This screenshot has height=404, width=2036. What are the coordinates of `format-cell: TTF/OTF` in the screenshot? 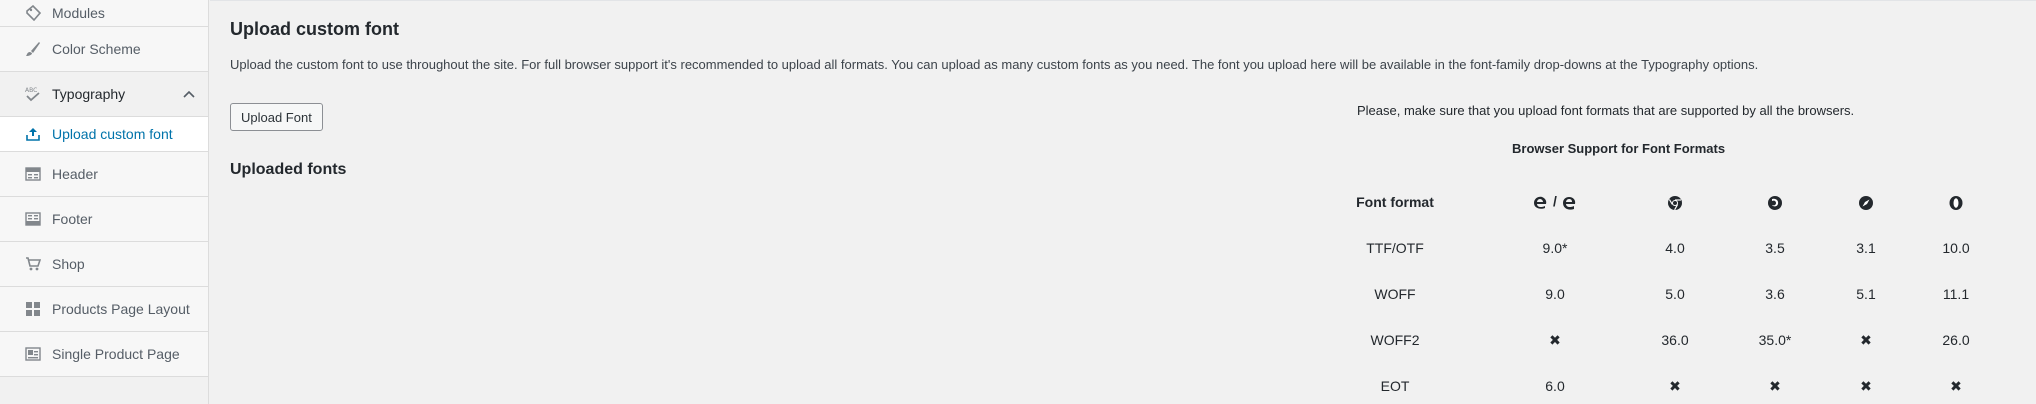 It's located at (1395, 248).